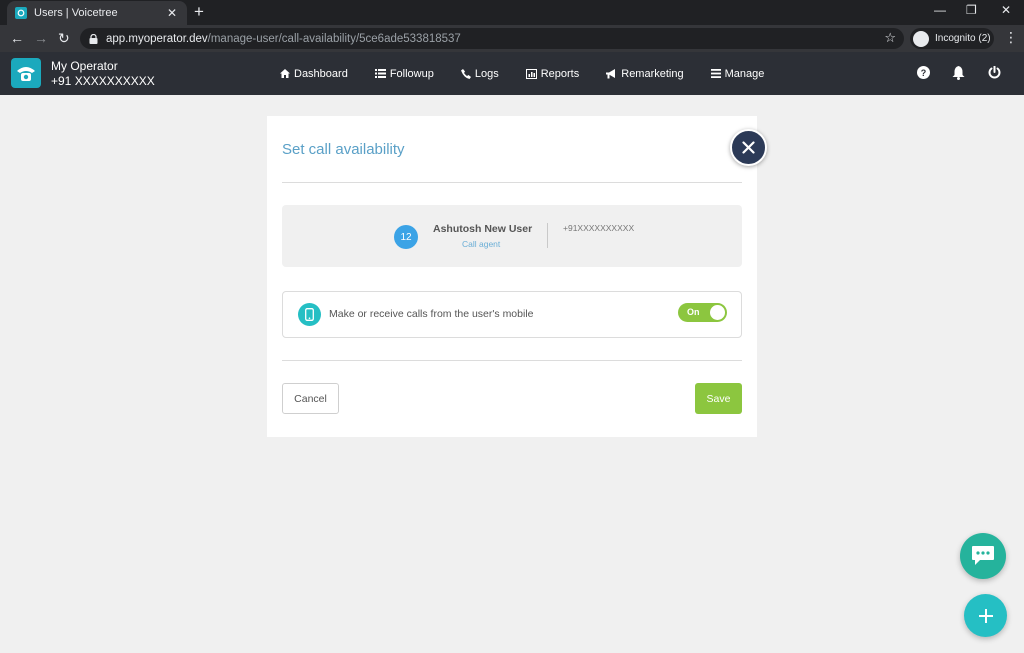 This screenshot has width=1024, height=653. I want to click on chart-icon, so click(531, 73).